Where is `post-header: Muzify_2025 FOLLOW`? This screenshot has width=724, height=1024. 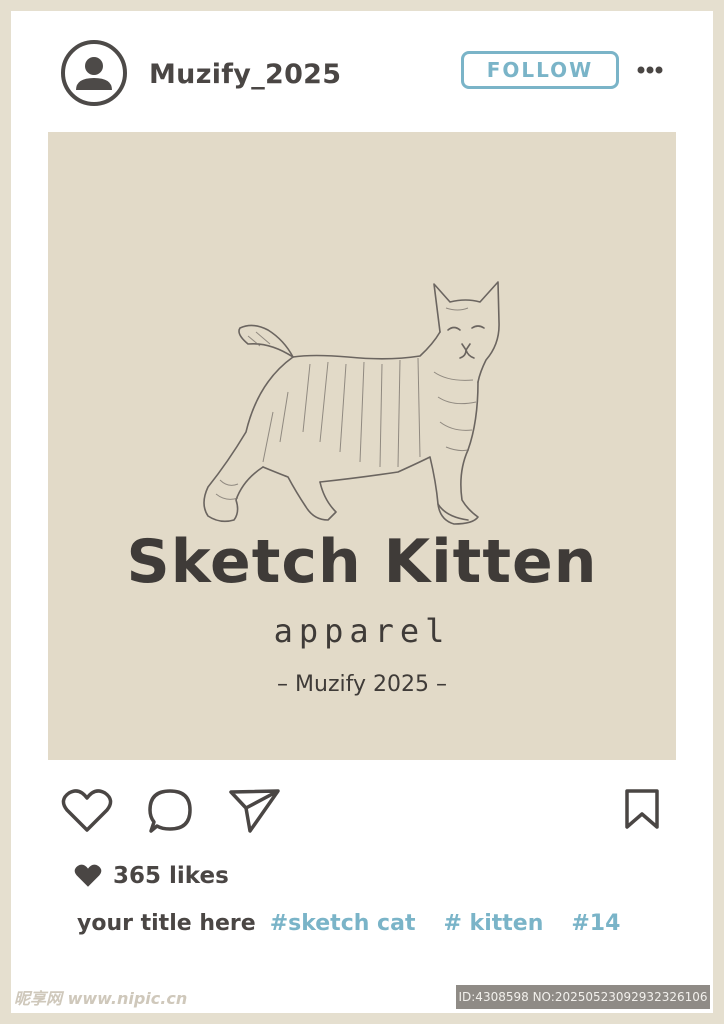
post-header: Muzify_2025 FOLLOW is located at coordinates (362, 71).